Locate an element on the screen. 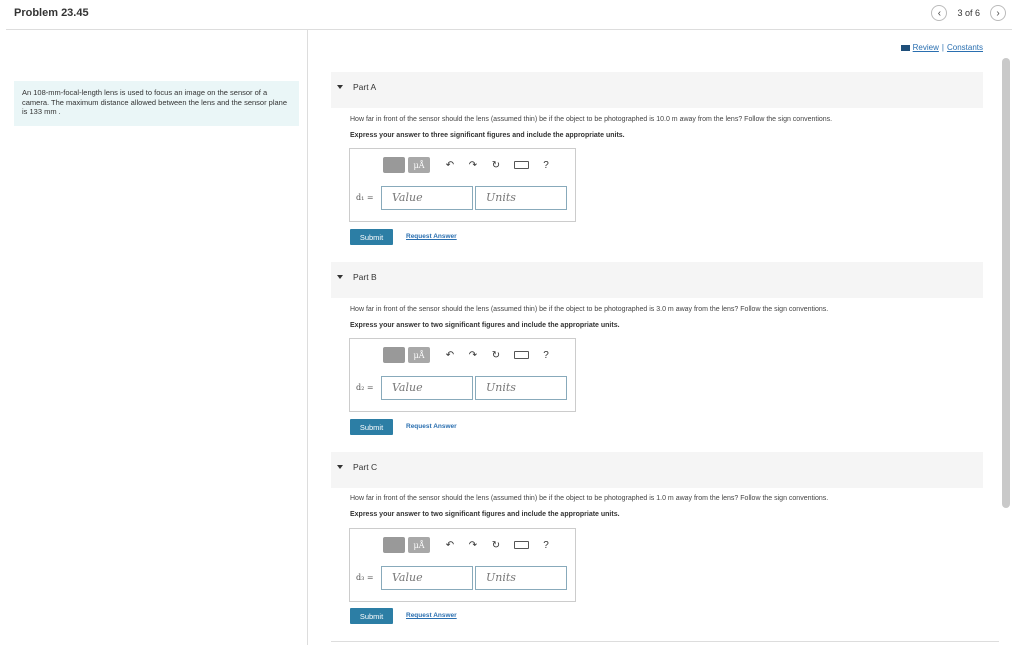  part-a-variable: d₁ = is located at coordinates (365, 197).